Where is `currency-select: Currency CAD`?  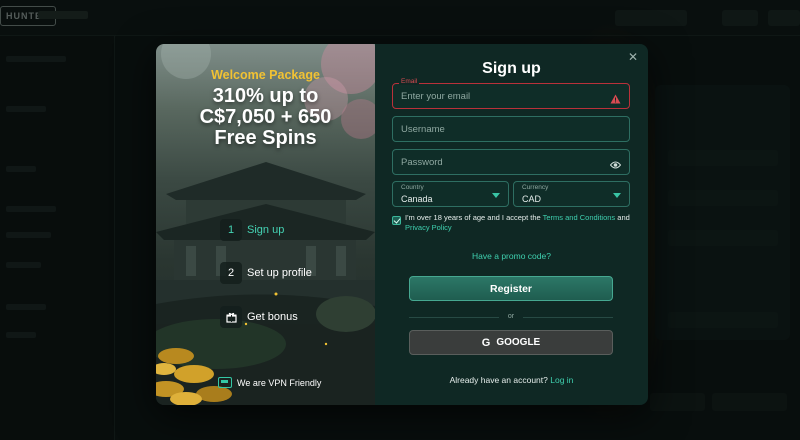
currency-select: Currency CAD is located at coordinates (571, 194).